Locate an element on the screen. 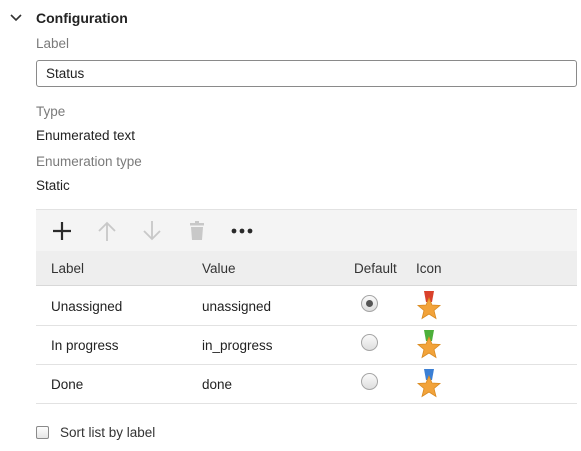 This screenshot has height=451, width=581. type-value: Enumerated text is located at coordinates (86, 135).